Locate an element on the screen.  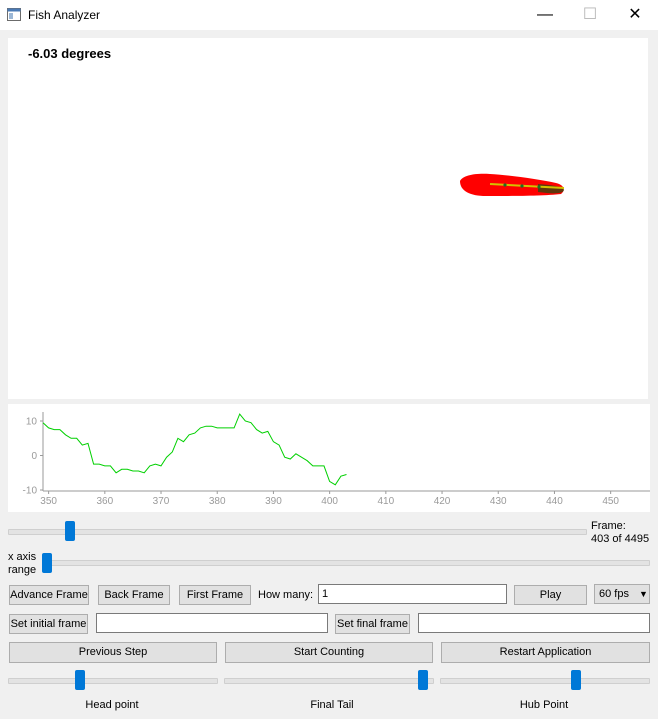
final-frame-input is located at coordinates (534, 623).